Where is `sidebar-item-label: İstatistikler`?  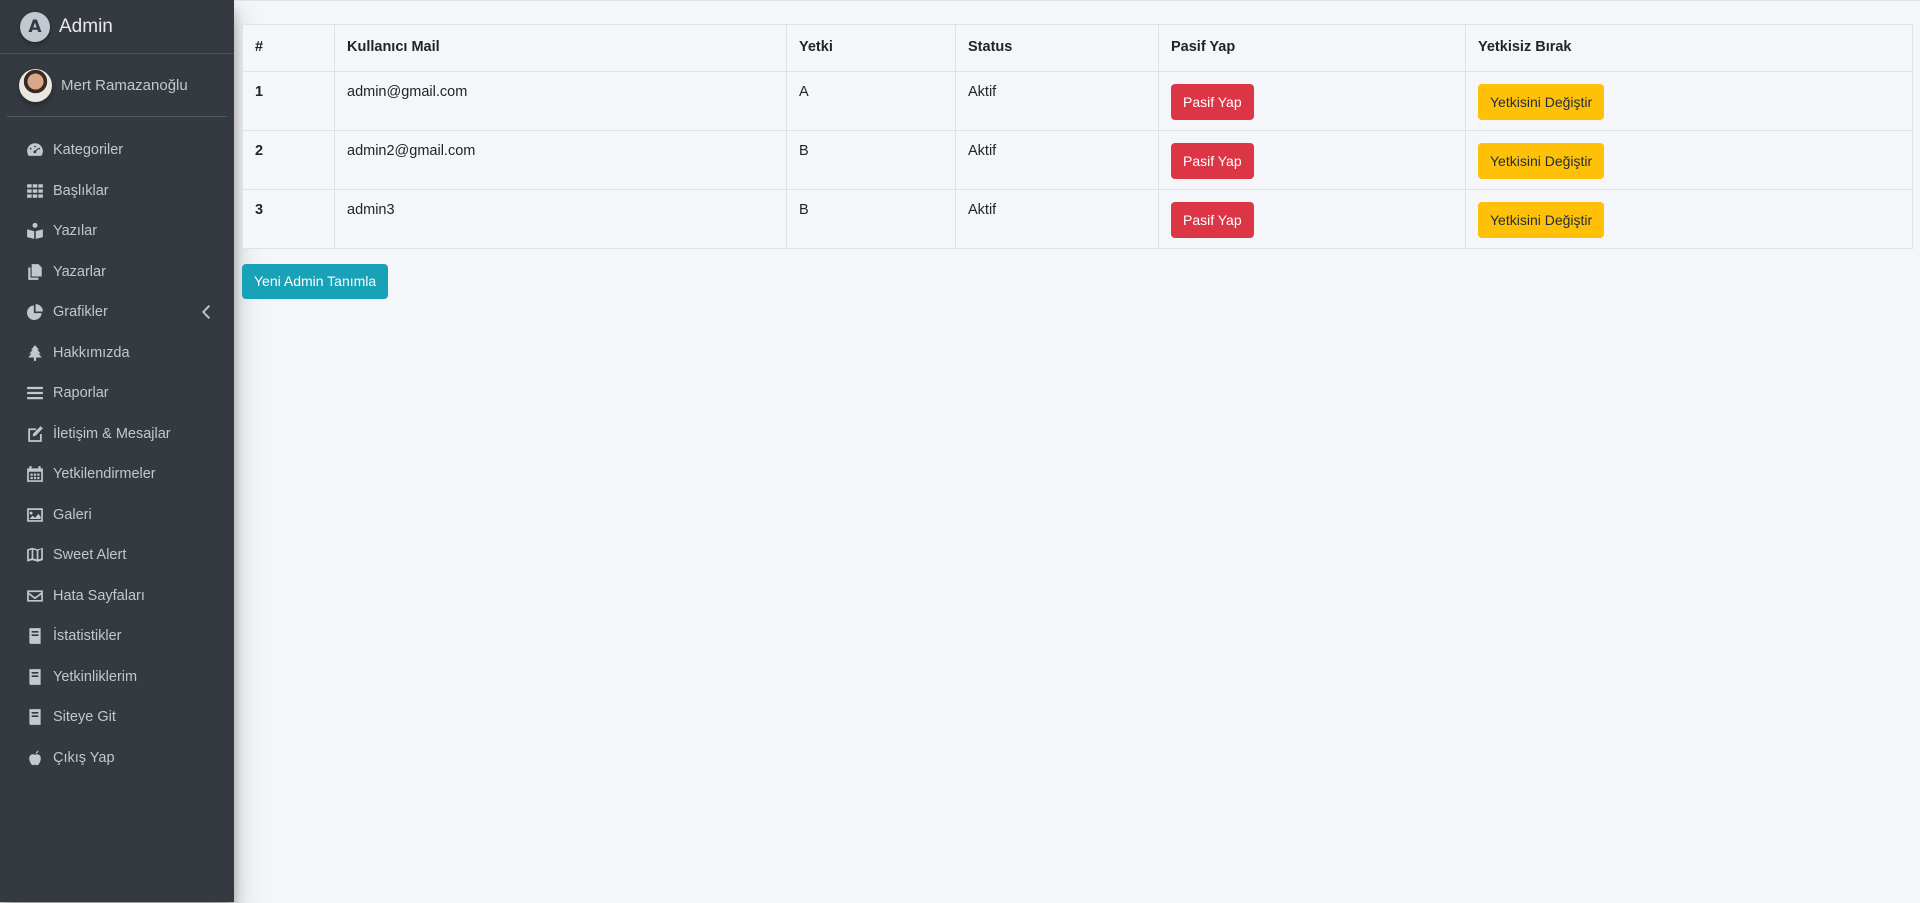 sidebar-item-label: İstatistikler is located at coordinates (87, 636).